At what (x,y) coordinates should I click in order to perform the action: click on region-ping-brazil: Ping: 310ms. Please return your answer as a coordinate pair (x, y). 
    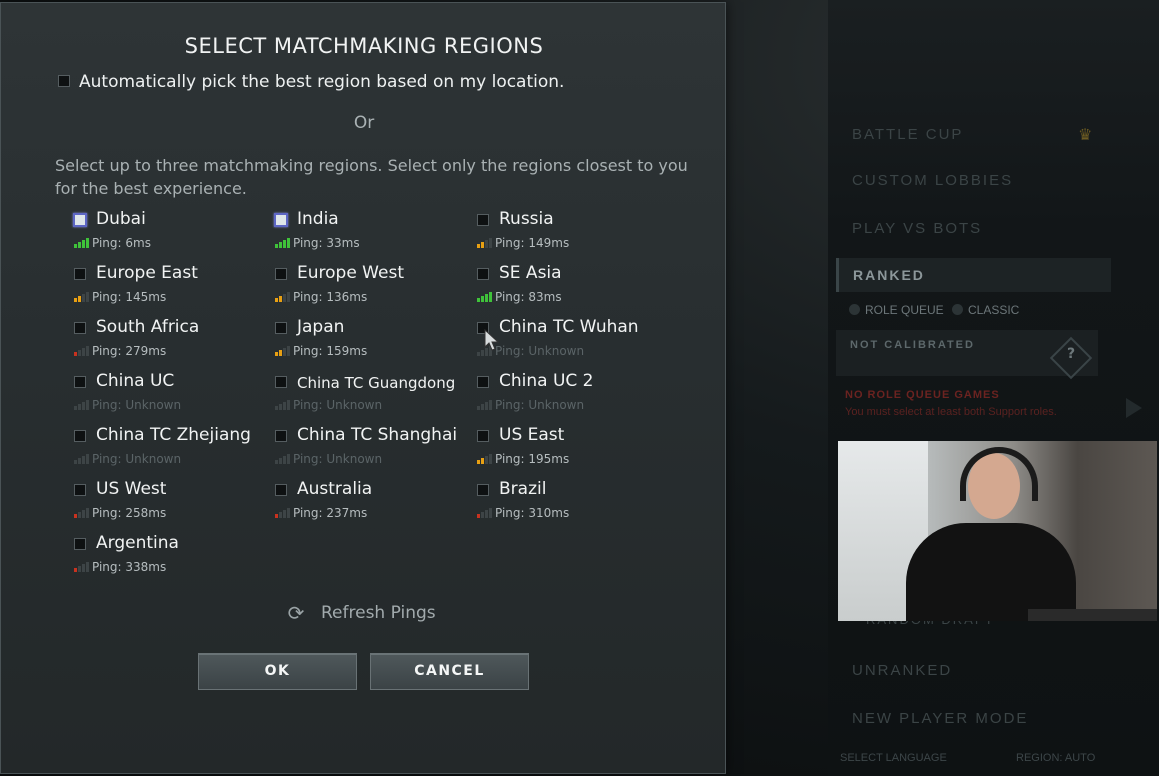
    Looking at the image, I should click on (532, 513).